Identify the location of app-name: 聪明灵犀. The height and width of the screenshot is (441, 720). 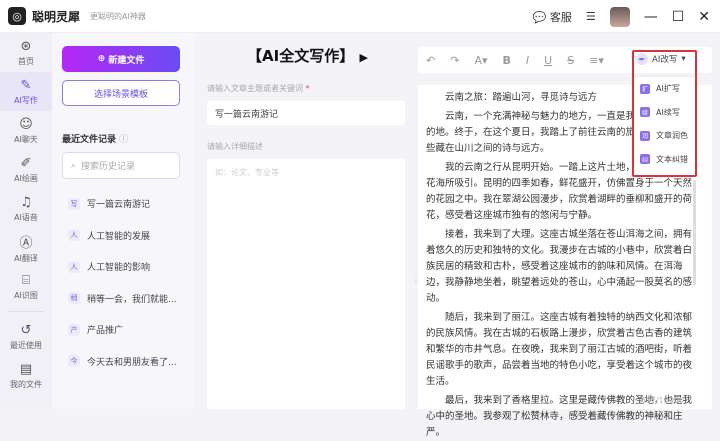
(56, 16).